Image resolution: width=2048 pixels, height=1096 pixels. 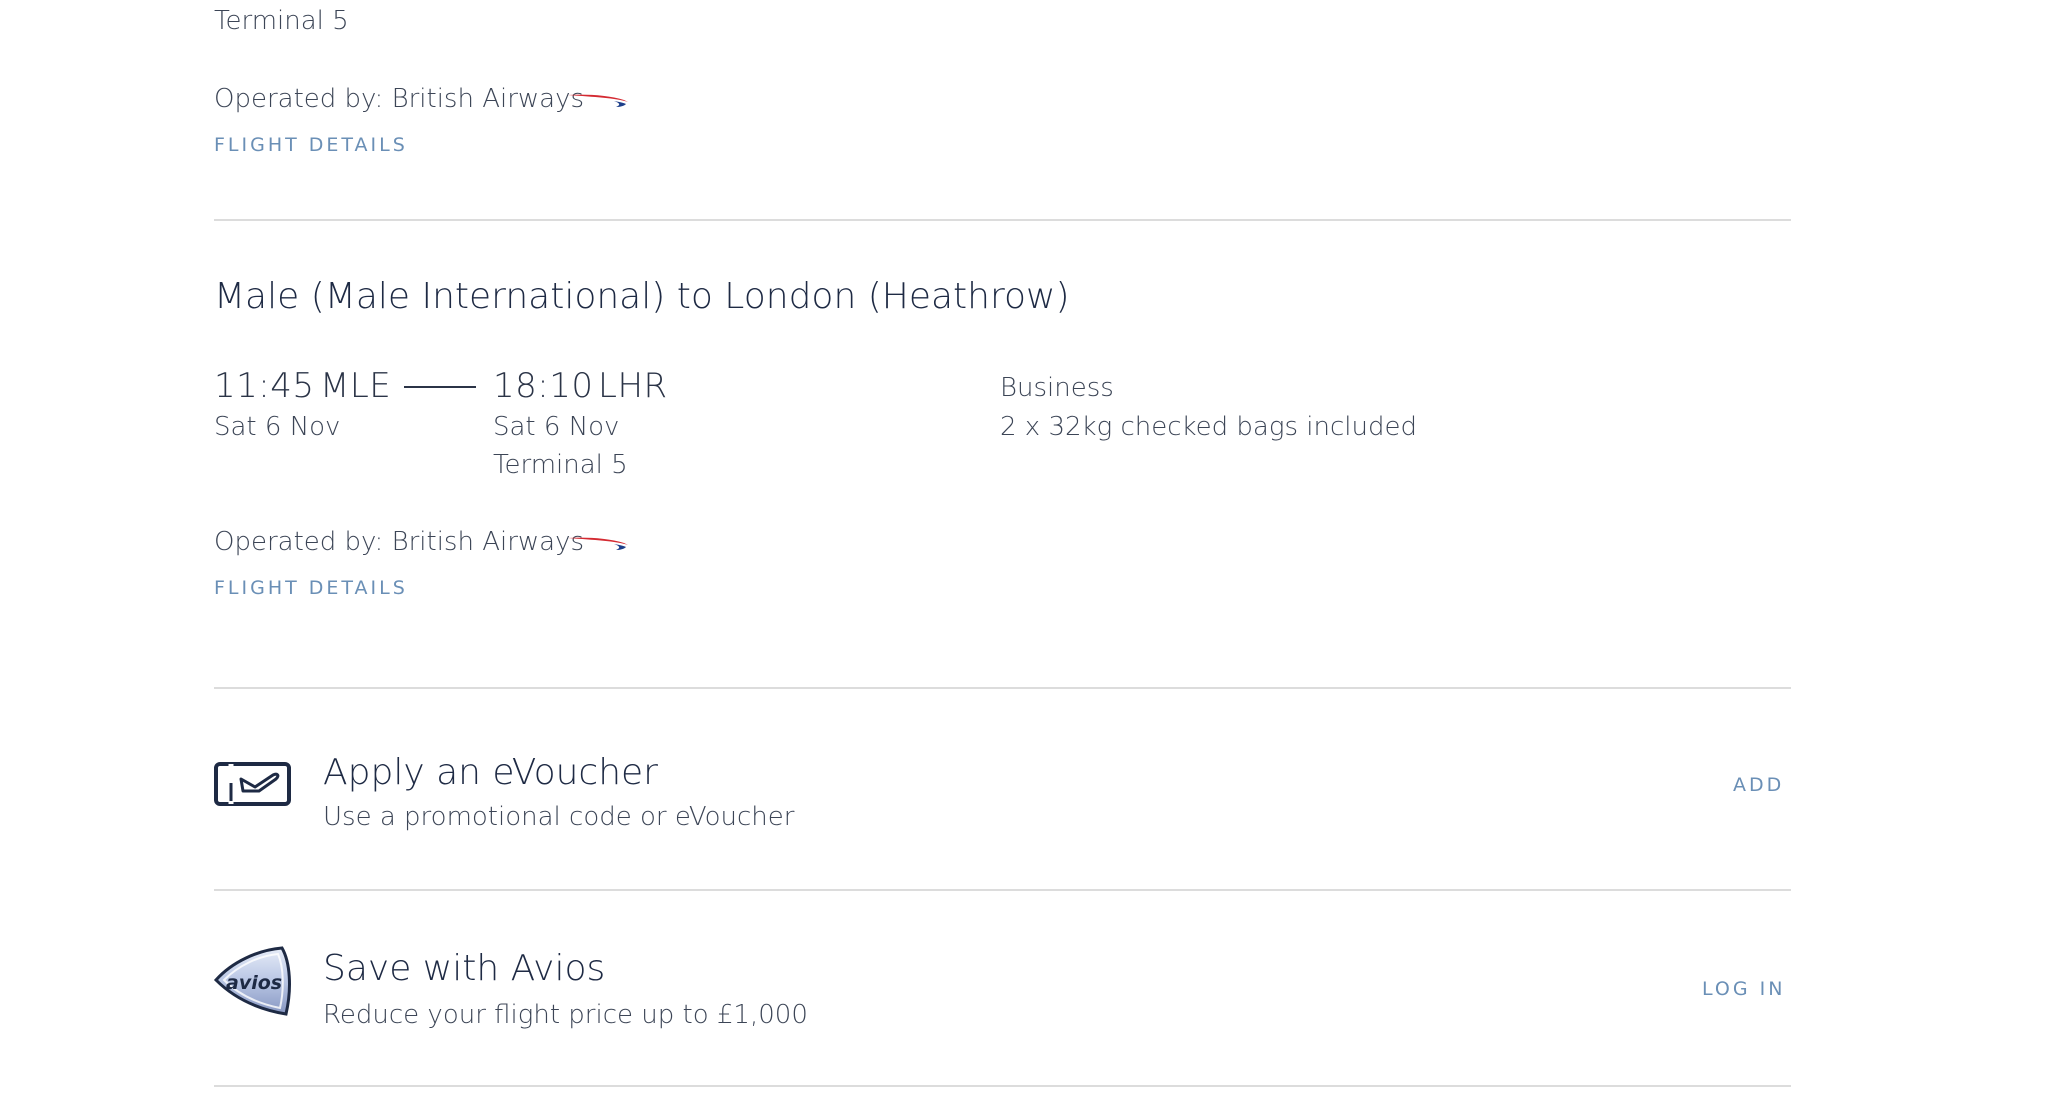 I want to click on avios-login-button: LOG IN, so click(x=1743, y=989).